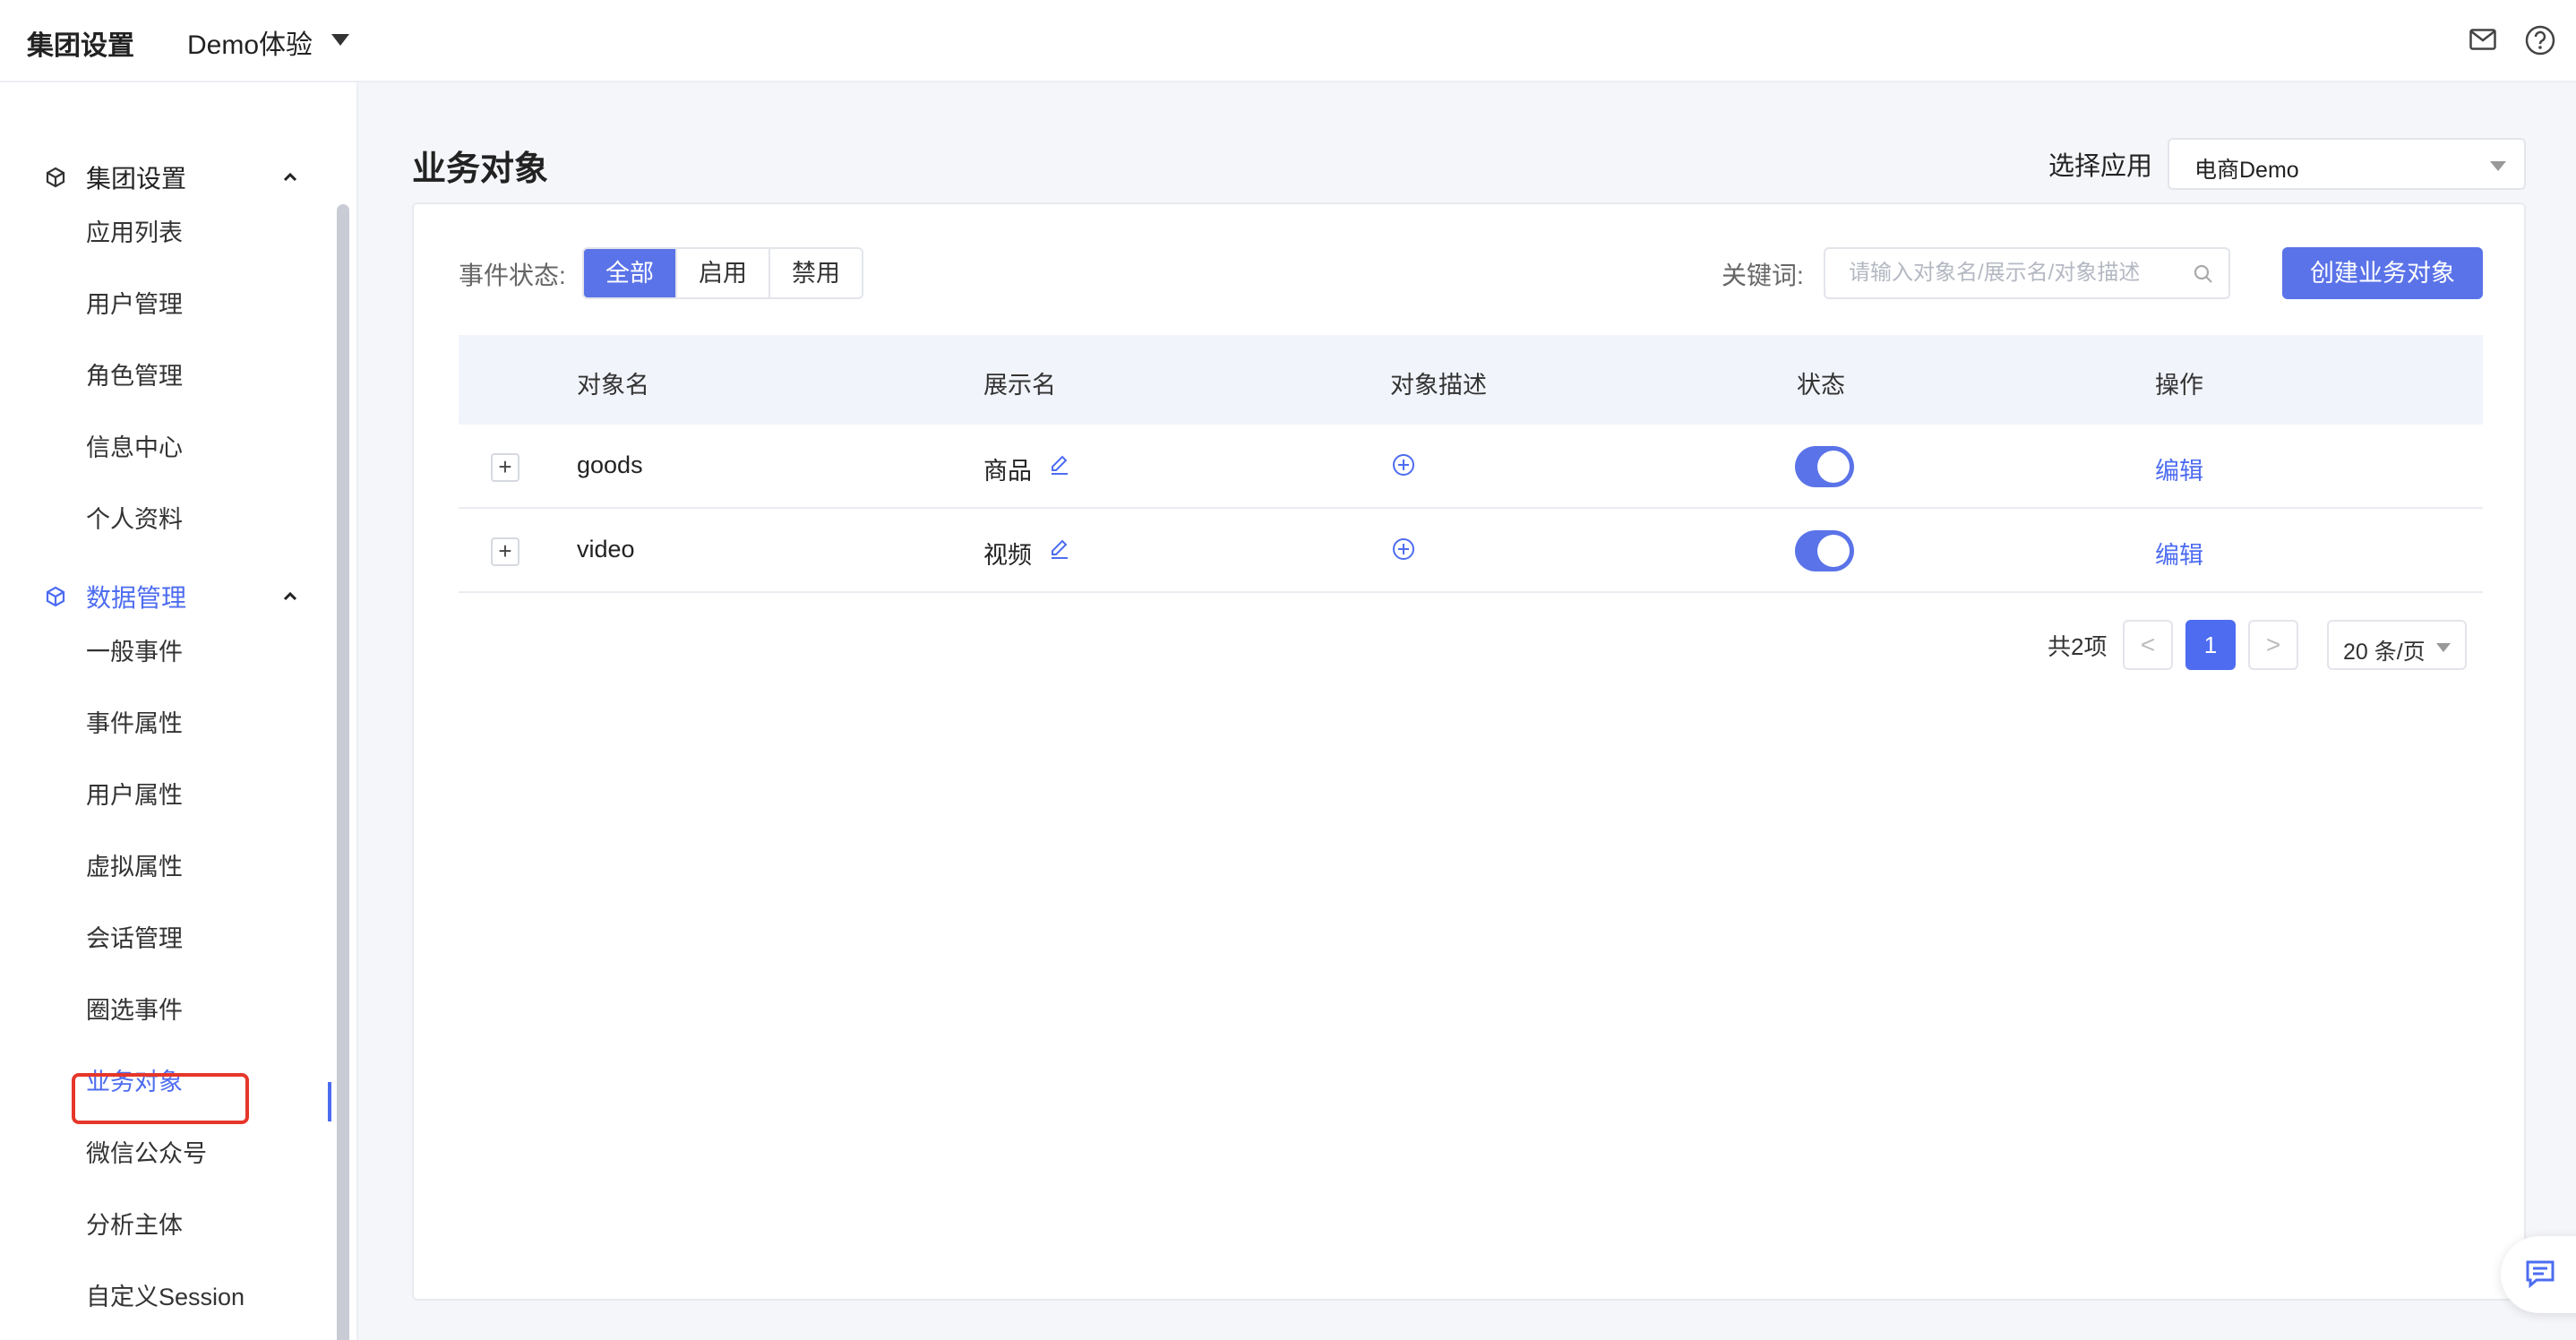 The image size is (2576, 1340). What do you see at coordinates (134, 376) in the screenshot?
I see `sidebar-item-role-management: 角色管理` at bounding box center [134, 376].